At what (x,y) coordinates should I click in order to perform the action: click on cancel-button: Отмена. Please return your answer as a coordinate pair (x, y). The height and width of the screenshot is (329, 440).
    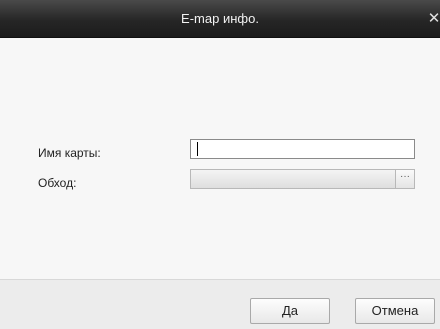
    Looking at the image, I should click on (395, 311).